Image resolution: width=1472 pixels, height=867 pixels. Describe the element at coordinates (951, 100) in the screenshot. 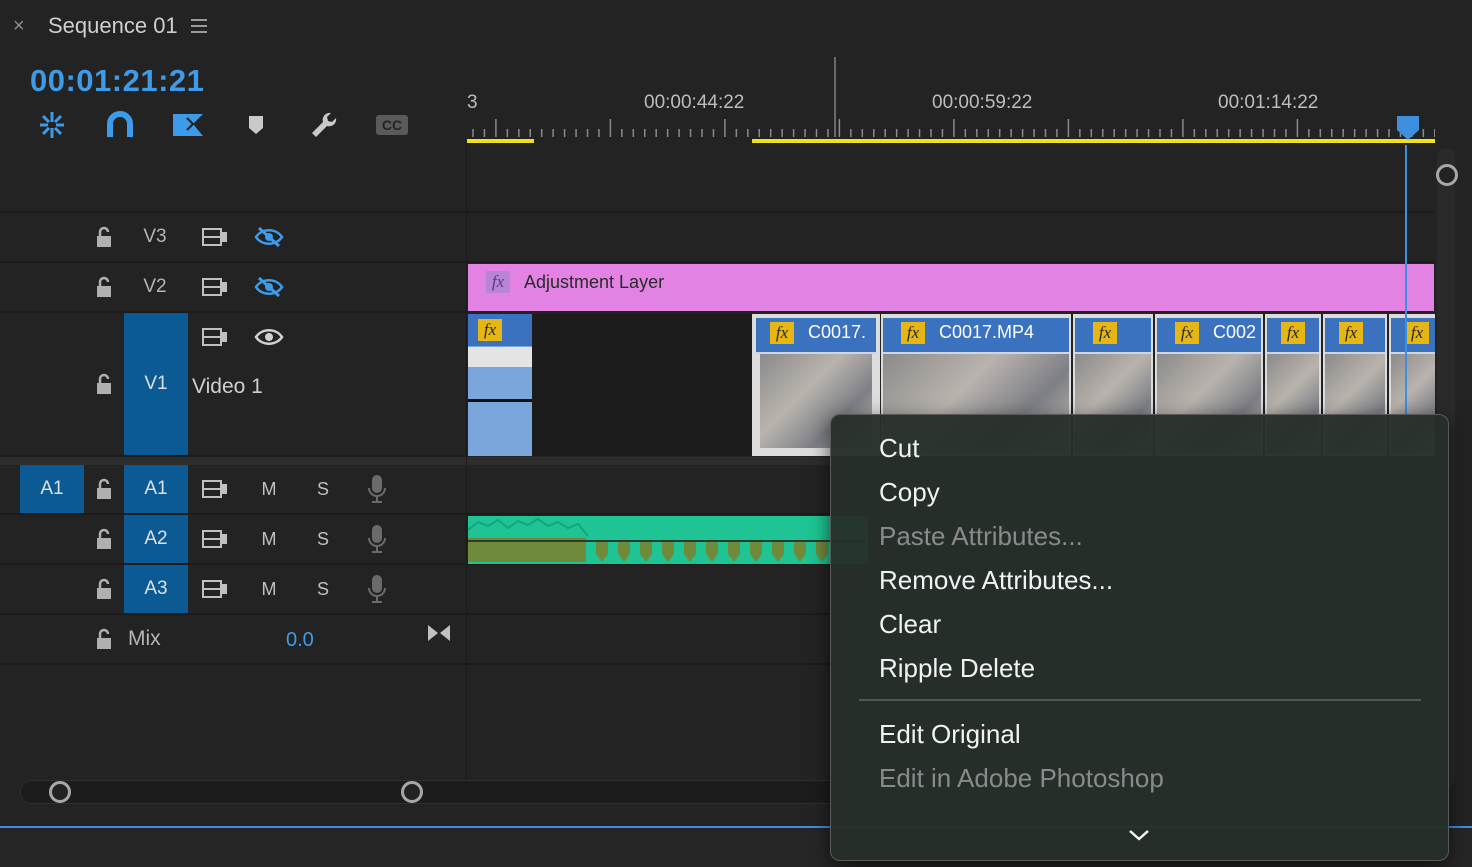

I see `time-ruler: 3 00:00:44:22 00:00:59:22 00:01:14:22` at that location.